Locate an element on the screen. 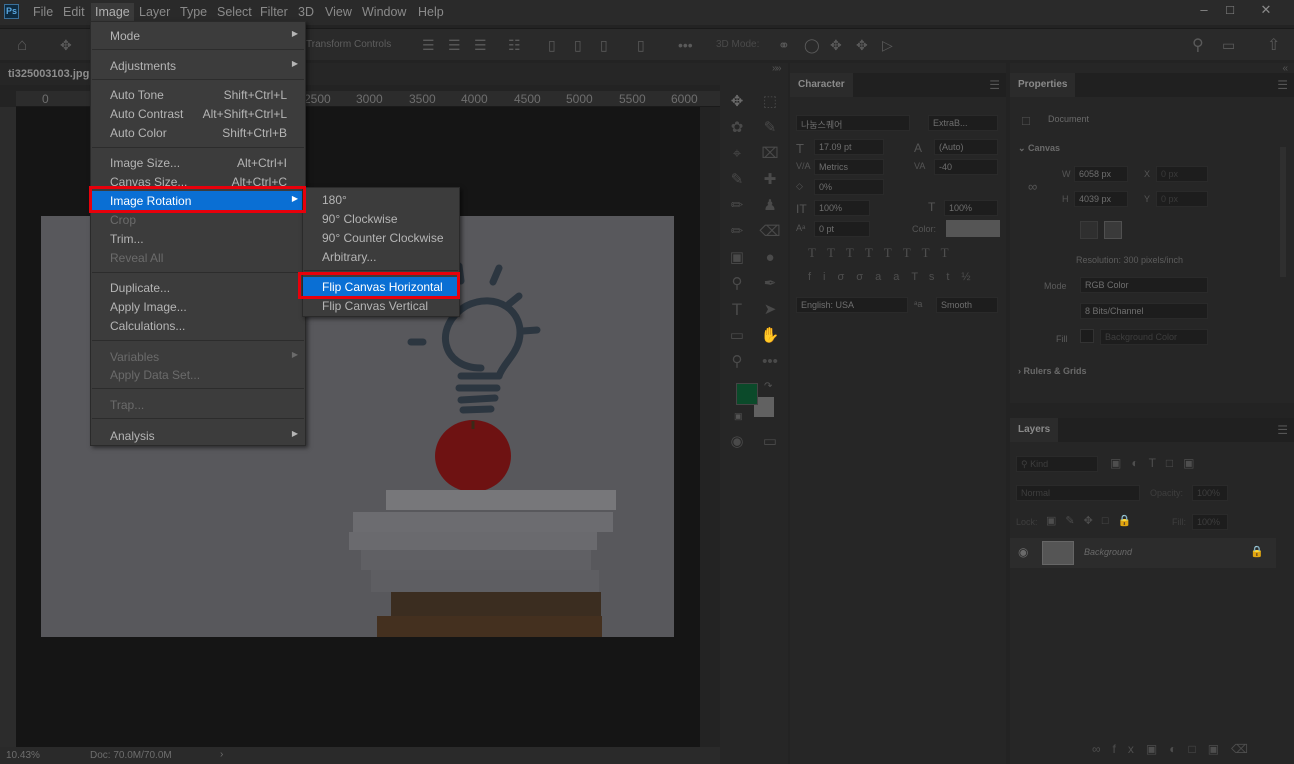 This screenshot has width=1294, height=764. portrait-icon is located at coordinates (1089, 230).